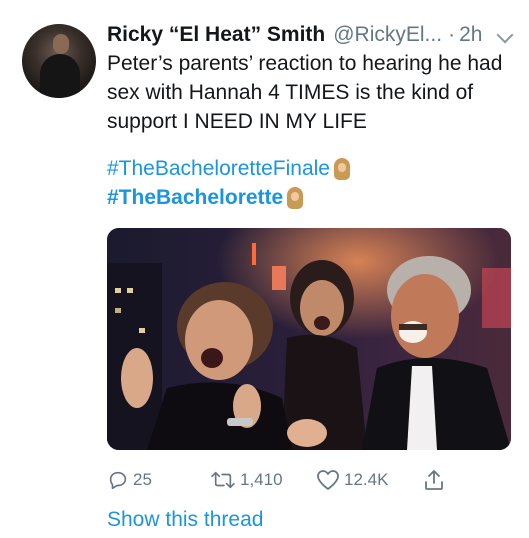 The width and height of the screenshot is (529, 538). What do you see at coordinates (195, 197) in the screenshot?
I see `hashtag-bachelorette: #TheBachelorette` at bounding box center [195, 197].